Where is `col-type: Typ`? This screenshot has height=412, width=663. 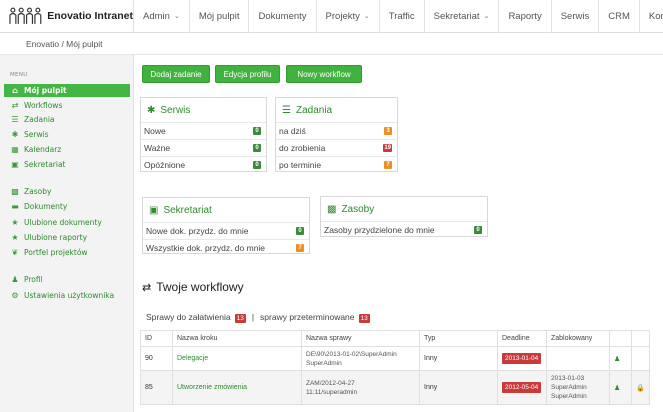
col-type: Typ is located at coordinates (458, 338).